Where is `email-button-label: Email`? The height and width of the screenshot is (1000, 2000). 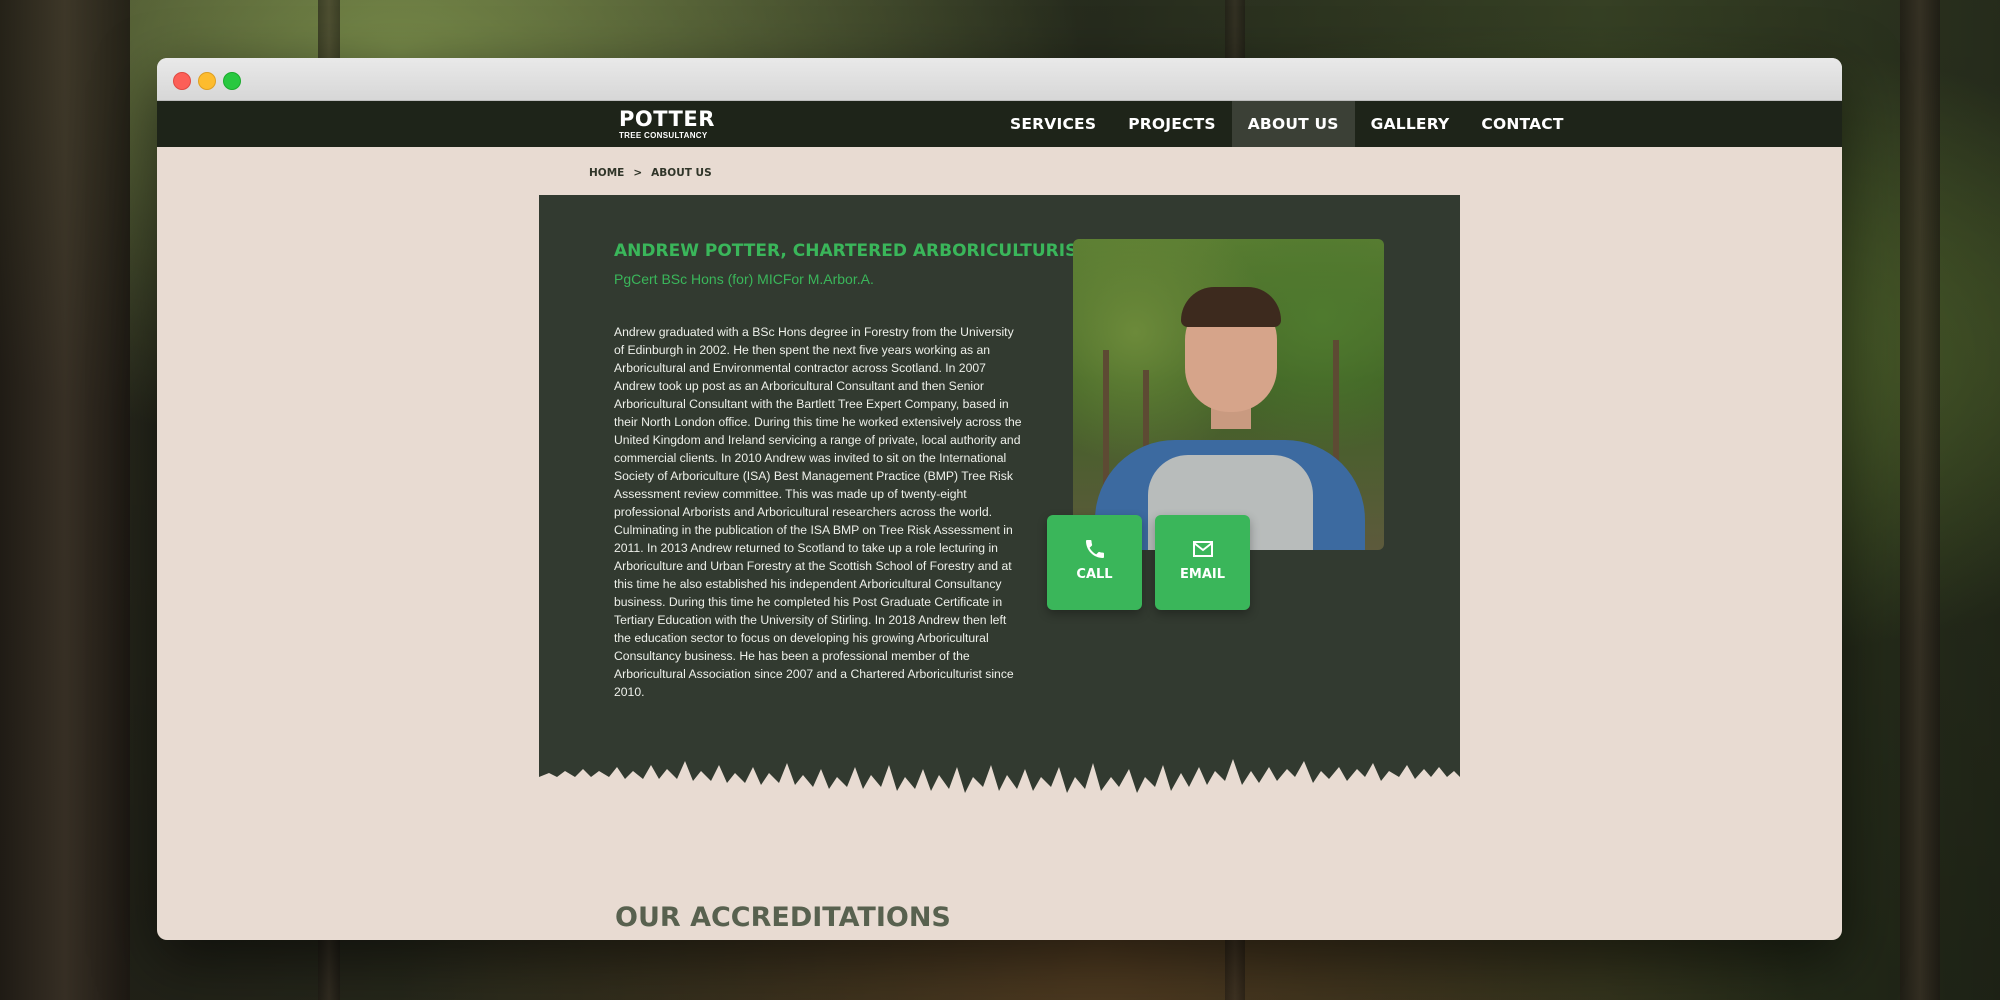 email-button-label: Email is located at coordinates (1202, 574).